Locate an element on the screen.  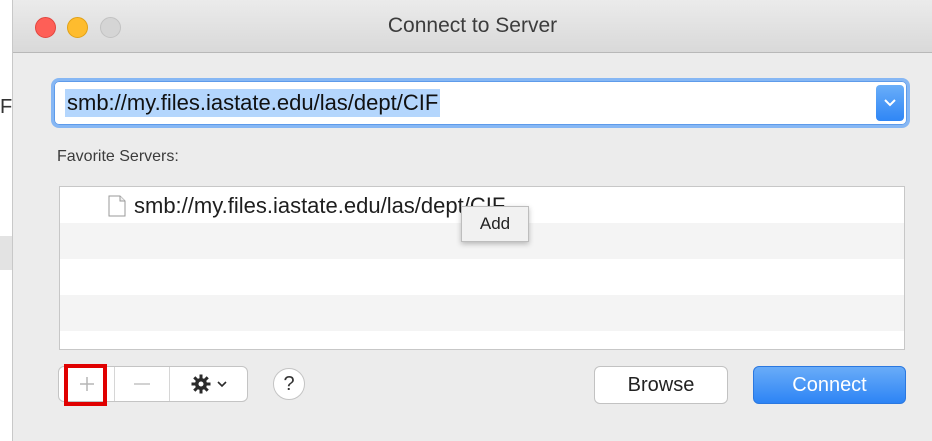
server-address-input: smb://my.files.iastate.edu/las/dept/CIF is located at coordinates (253, 103).